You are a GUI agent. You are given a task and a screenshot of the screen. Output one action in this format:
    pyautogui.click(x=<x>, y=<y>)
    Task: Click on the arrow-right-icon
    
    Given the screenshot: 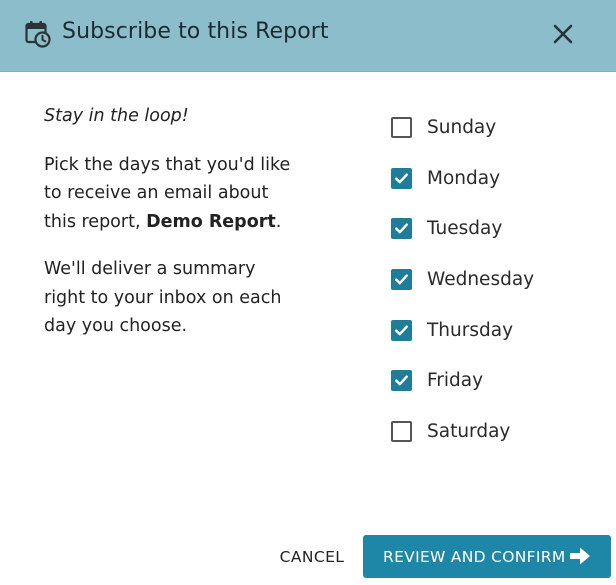 What is the action you would take?
    pyautogui.click(x=580, y=556)
    